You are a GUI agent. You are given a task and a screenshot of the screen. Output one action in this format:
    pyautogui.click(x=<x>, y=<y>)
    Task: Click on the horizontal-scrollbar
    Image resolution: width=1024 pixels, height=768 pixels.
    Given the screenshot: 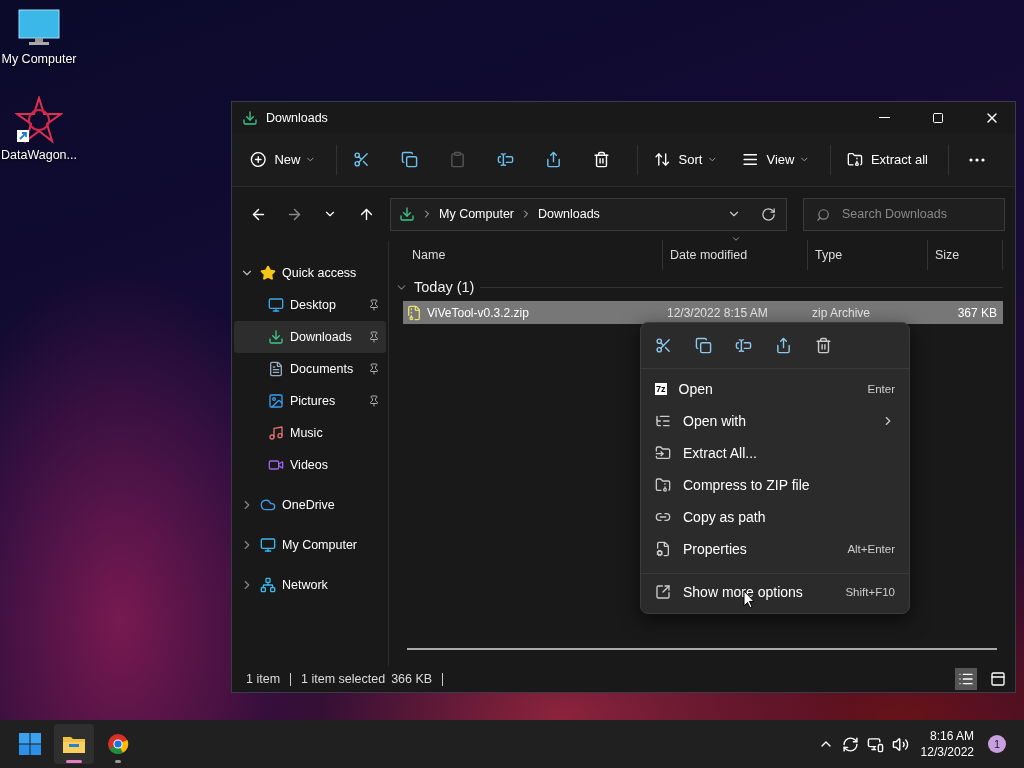 What is the action you would take?
    pyautogui.click(x=702, y=649)
    